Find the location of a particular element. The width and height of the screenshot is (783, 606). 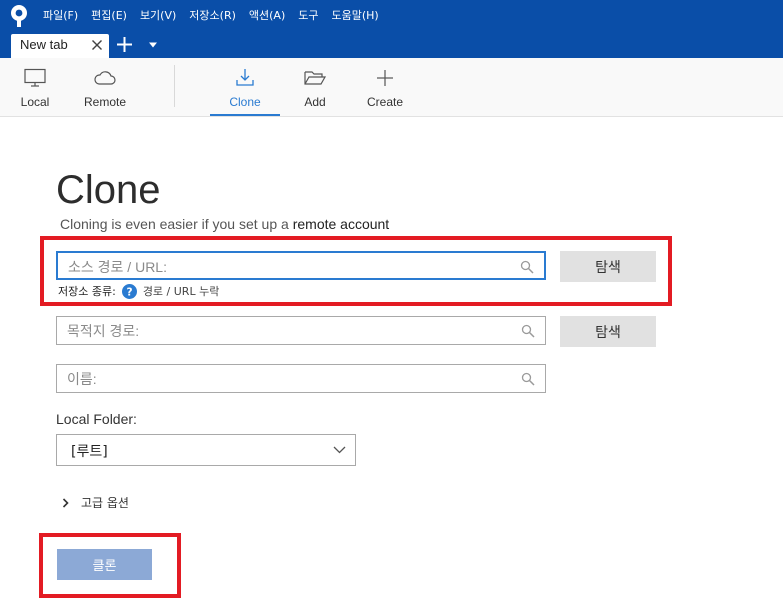

help-icon: ? is located at coordinates (129, 291).